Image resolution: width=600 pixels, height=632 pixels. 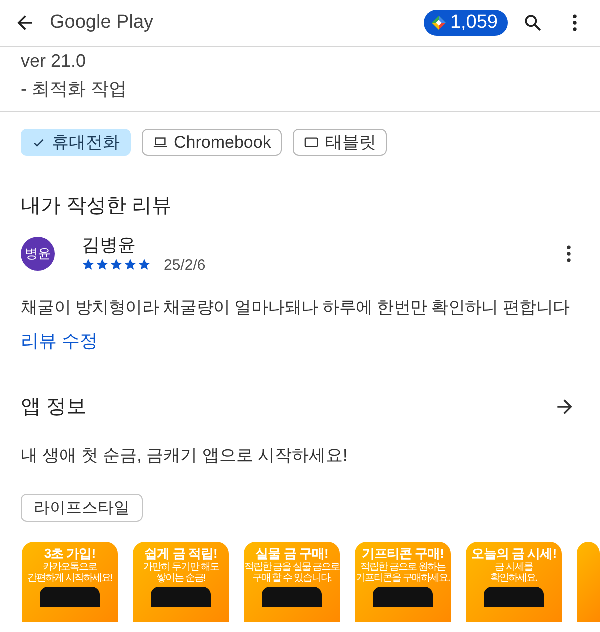 What do you see at coordinates (403, 567) in the screenshot?
I see `screenshot-caption: 적립한 금으로 원하는` at bounding box center [403, 567].